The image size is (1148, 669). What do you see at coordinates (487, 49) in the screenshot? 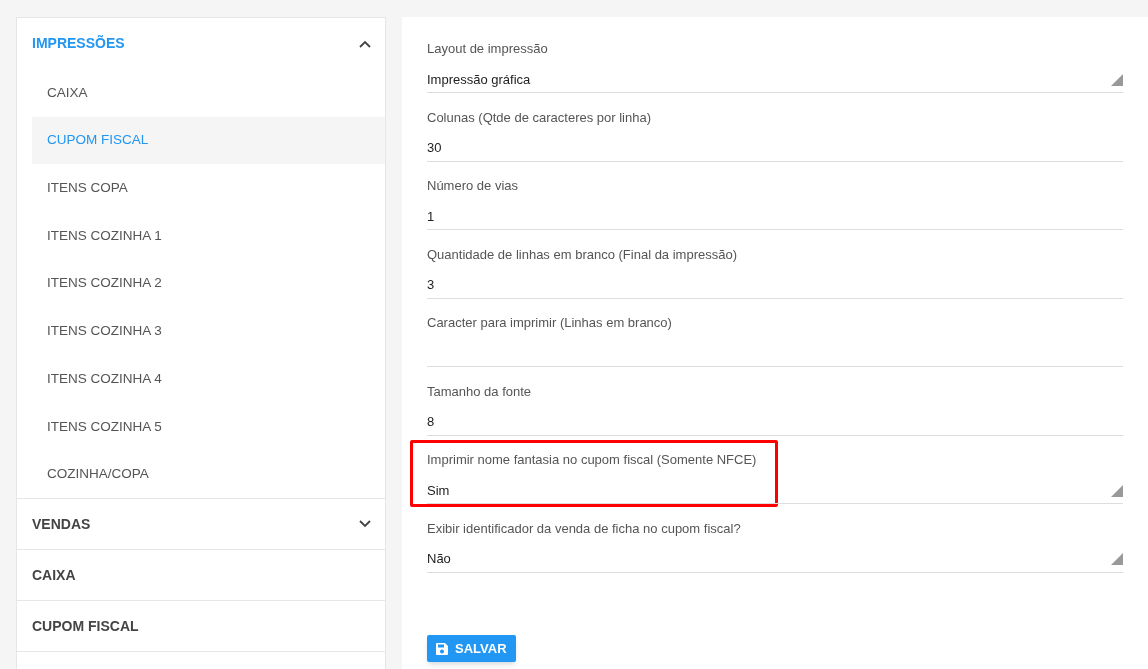
I see `field-label: Layout de impressão` at bounding box center [487, 49].